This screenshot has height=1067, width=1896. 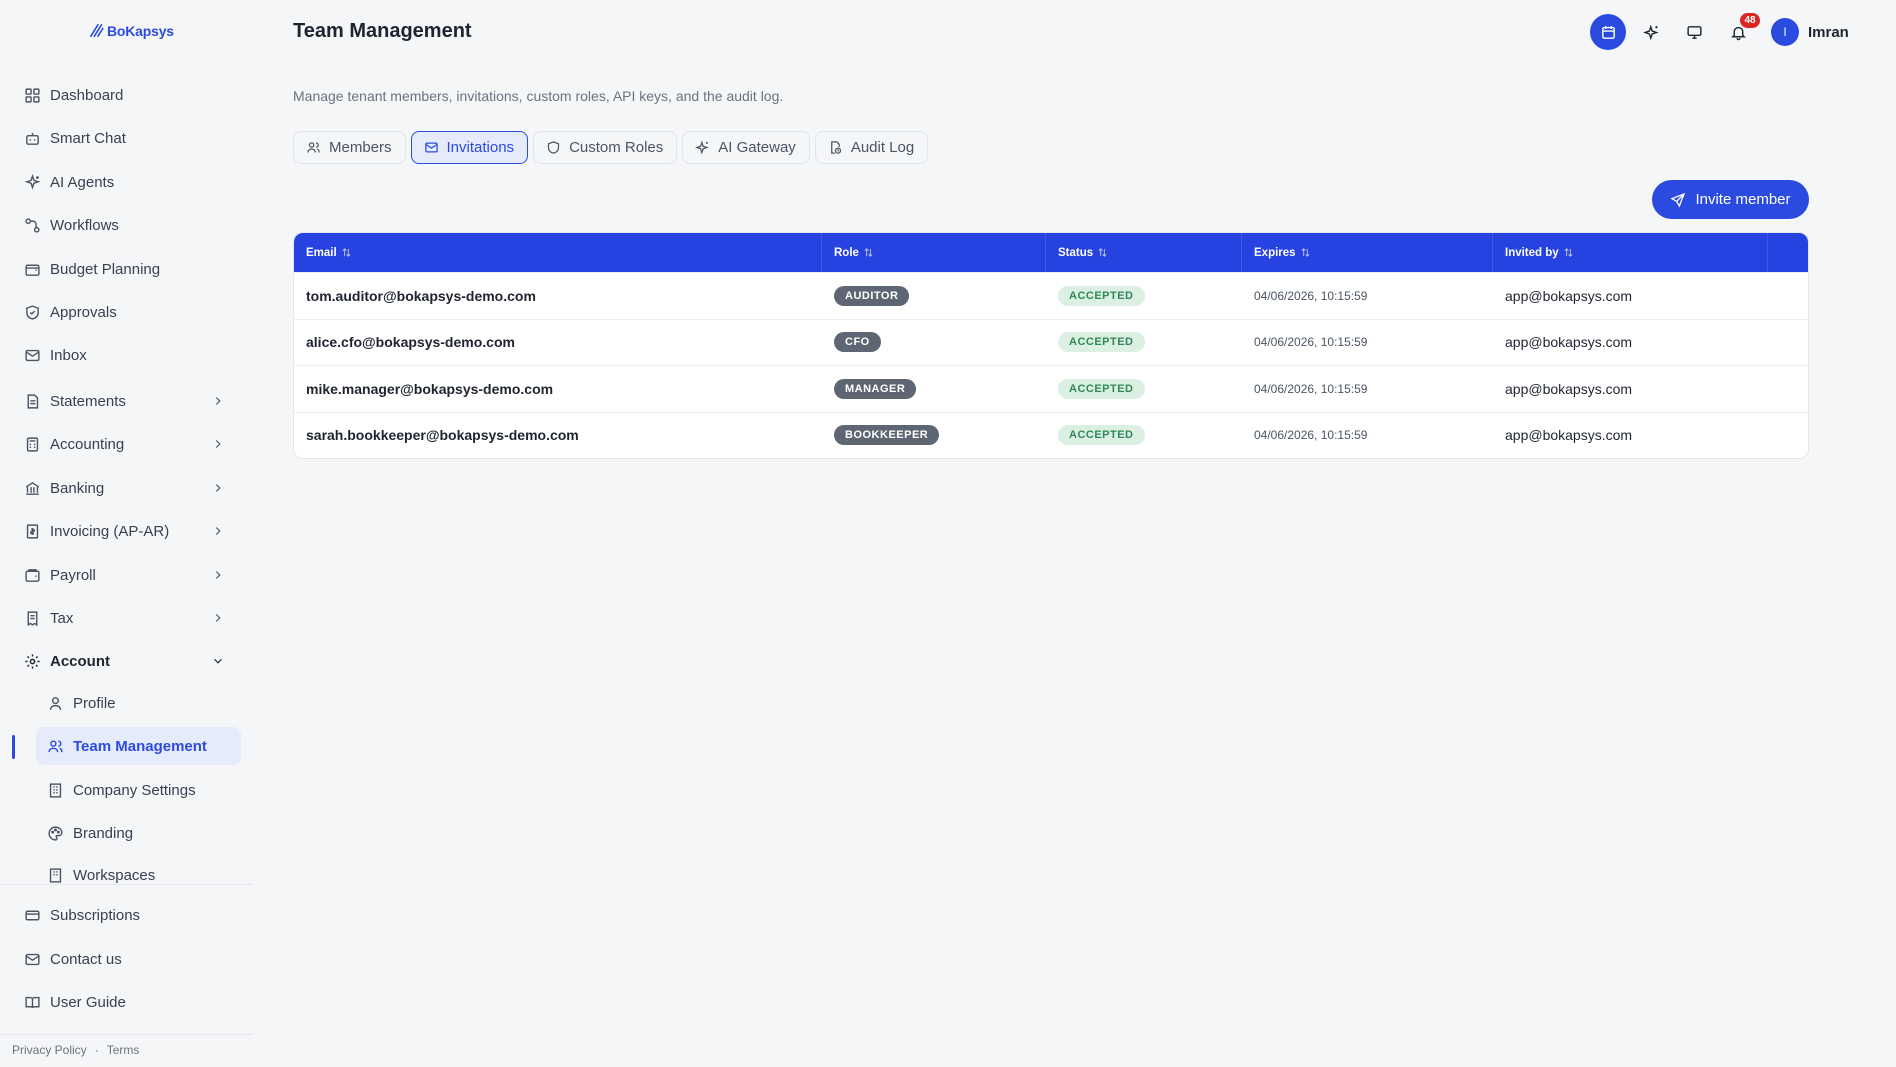 I want to click on sidebar-item-payroll: Payroll, so click(x=126, y=575).